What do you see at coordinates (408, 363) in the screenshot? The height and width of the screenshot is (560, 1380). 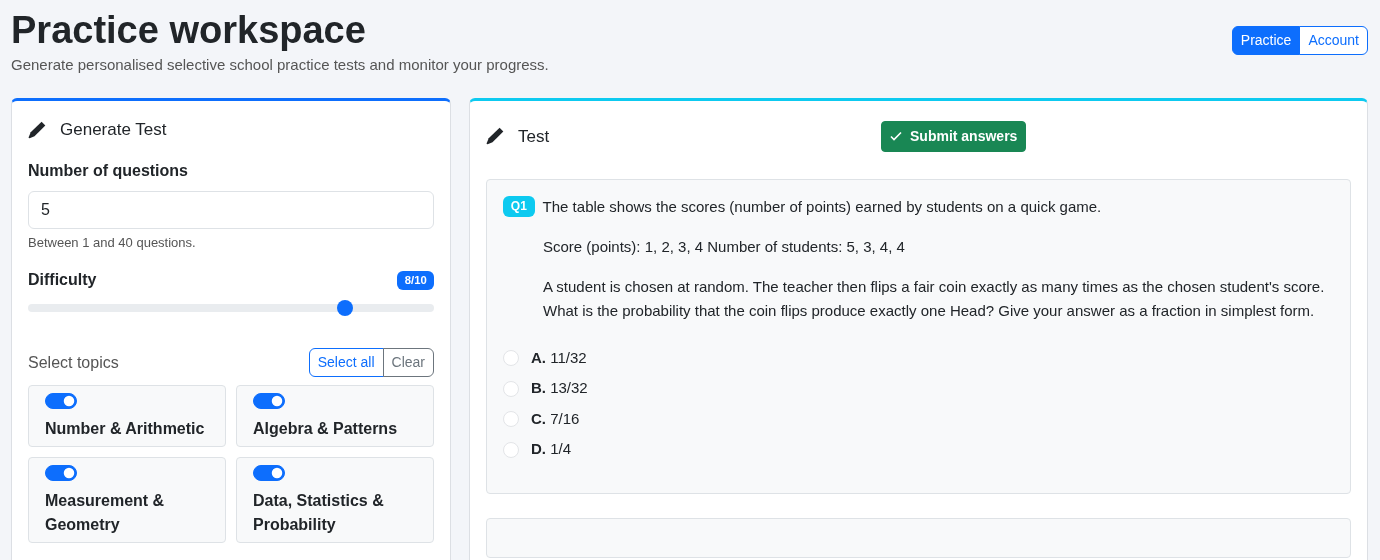 I see `topic-action-button: Clear` at bounding box center [408, 363].